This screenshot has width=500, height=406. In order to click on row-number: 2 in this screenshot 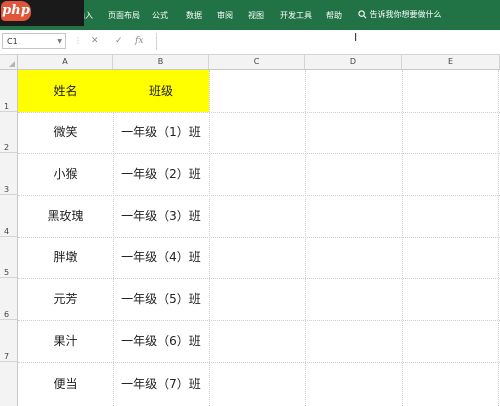, I will do `click(7, 147)`.